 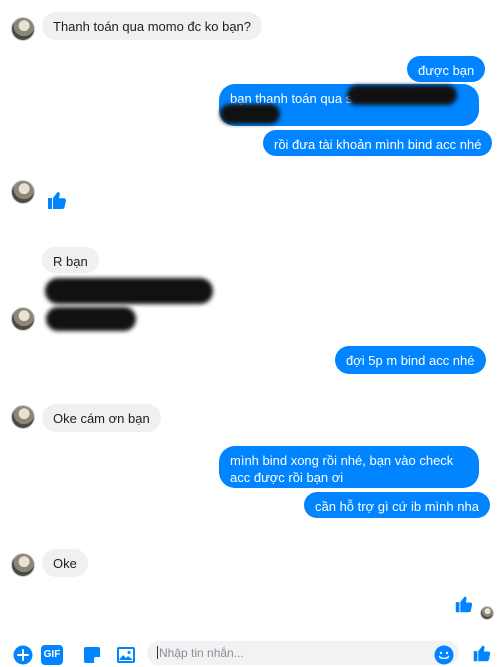 I want to click on text-cursor, so click(x=157, y=652).